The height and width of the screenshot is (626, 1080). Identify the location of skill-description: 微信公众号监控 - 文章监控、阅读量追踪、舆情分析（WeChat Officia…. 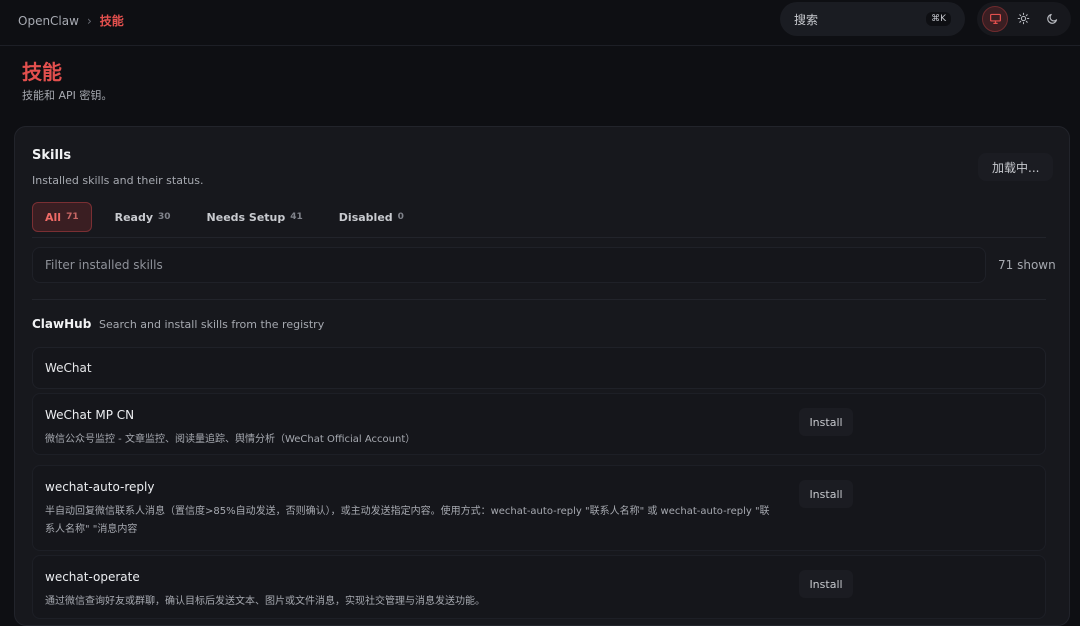
(230, 439).